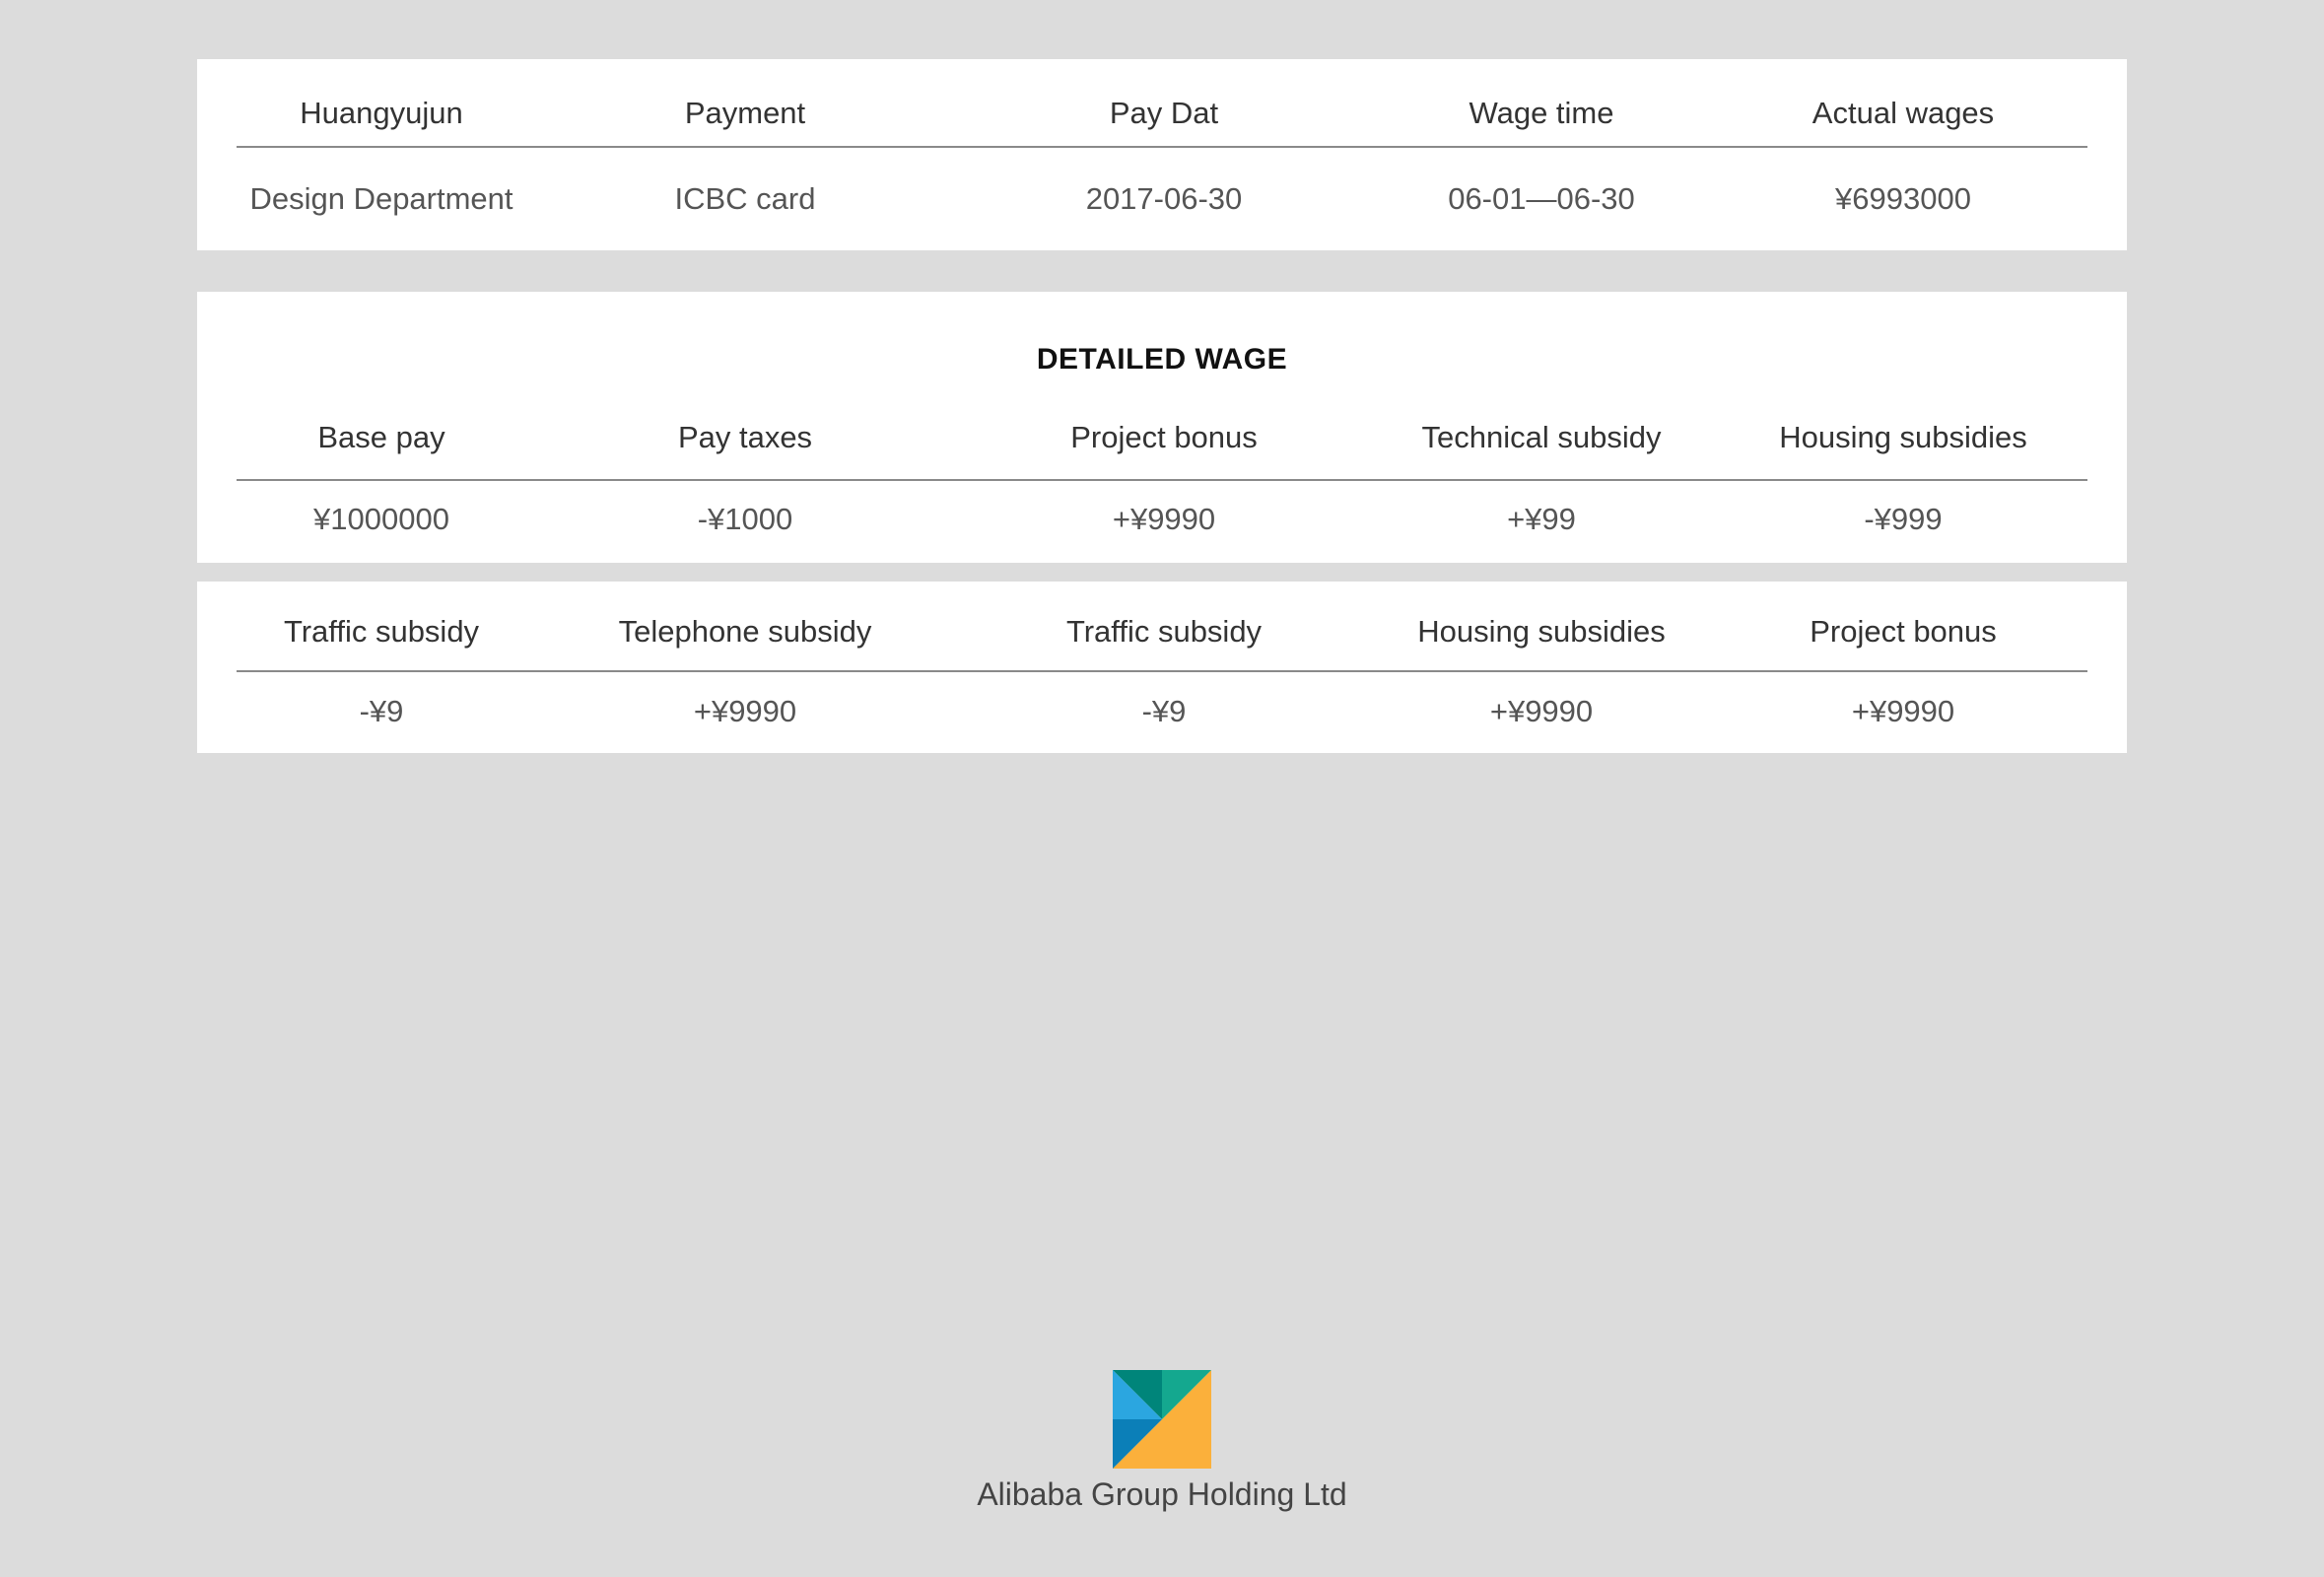 The height and width of the screenshot is (1577, 2324). I want to click on company-name: Alibaba Group Holding Ltd, so click(1162, 1494).